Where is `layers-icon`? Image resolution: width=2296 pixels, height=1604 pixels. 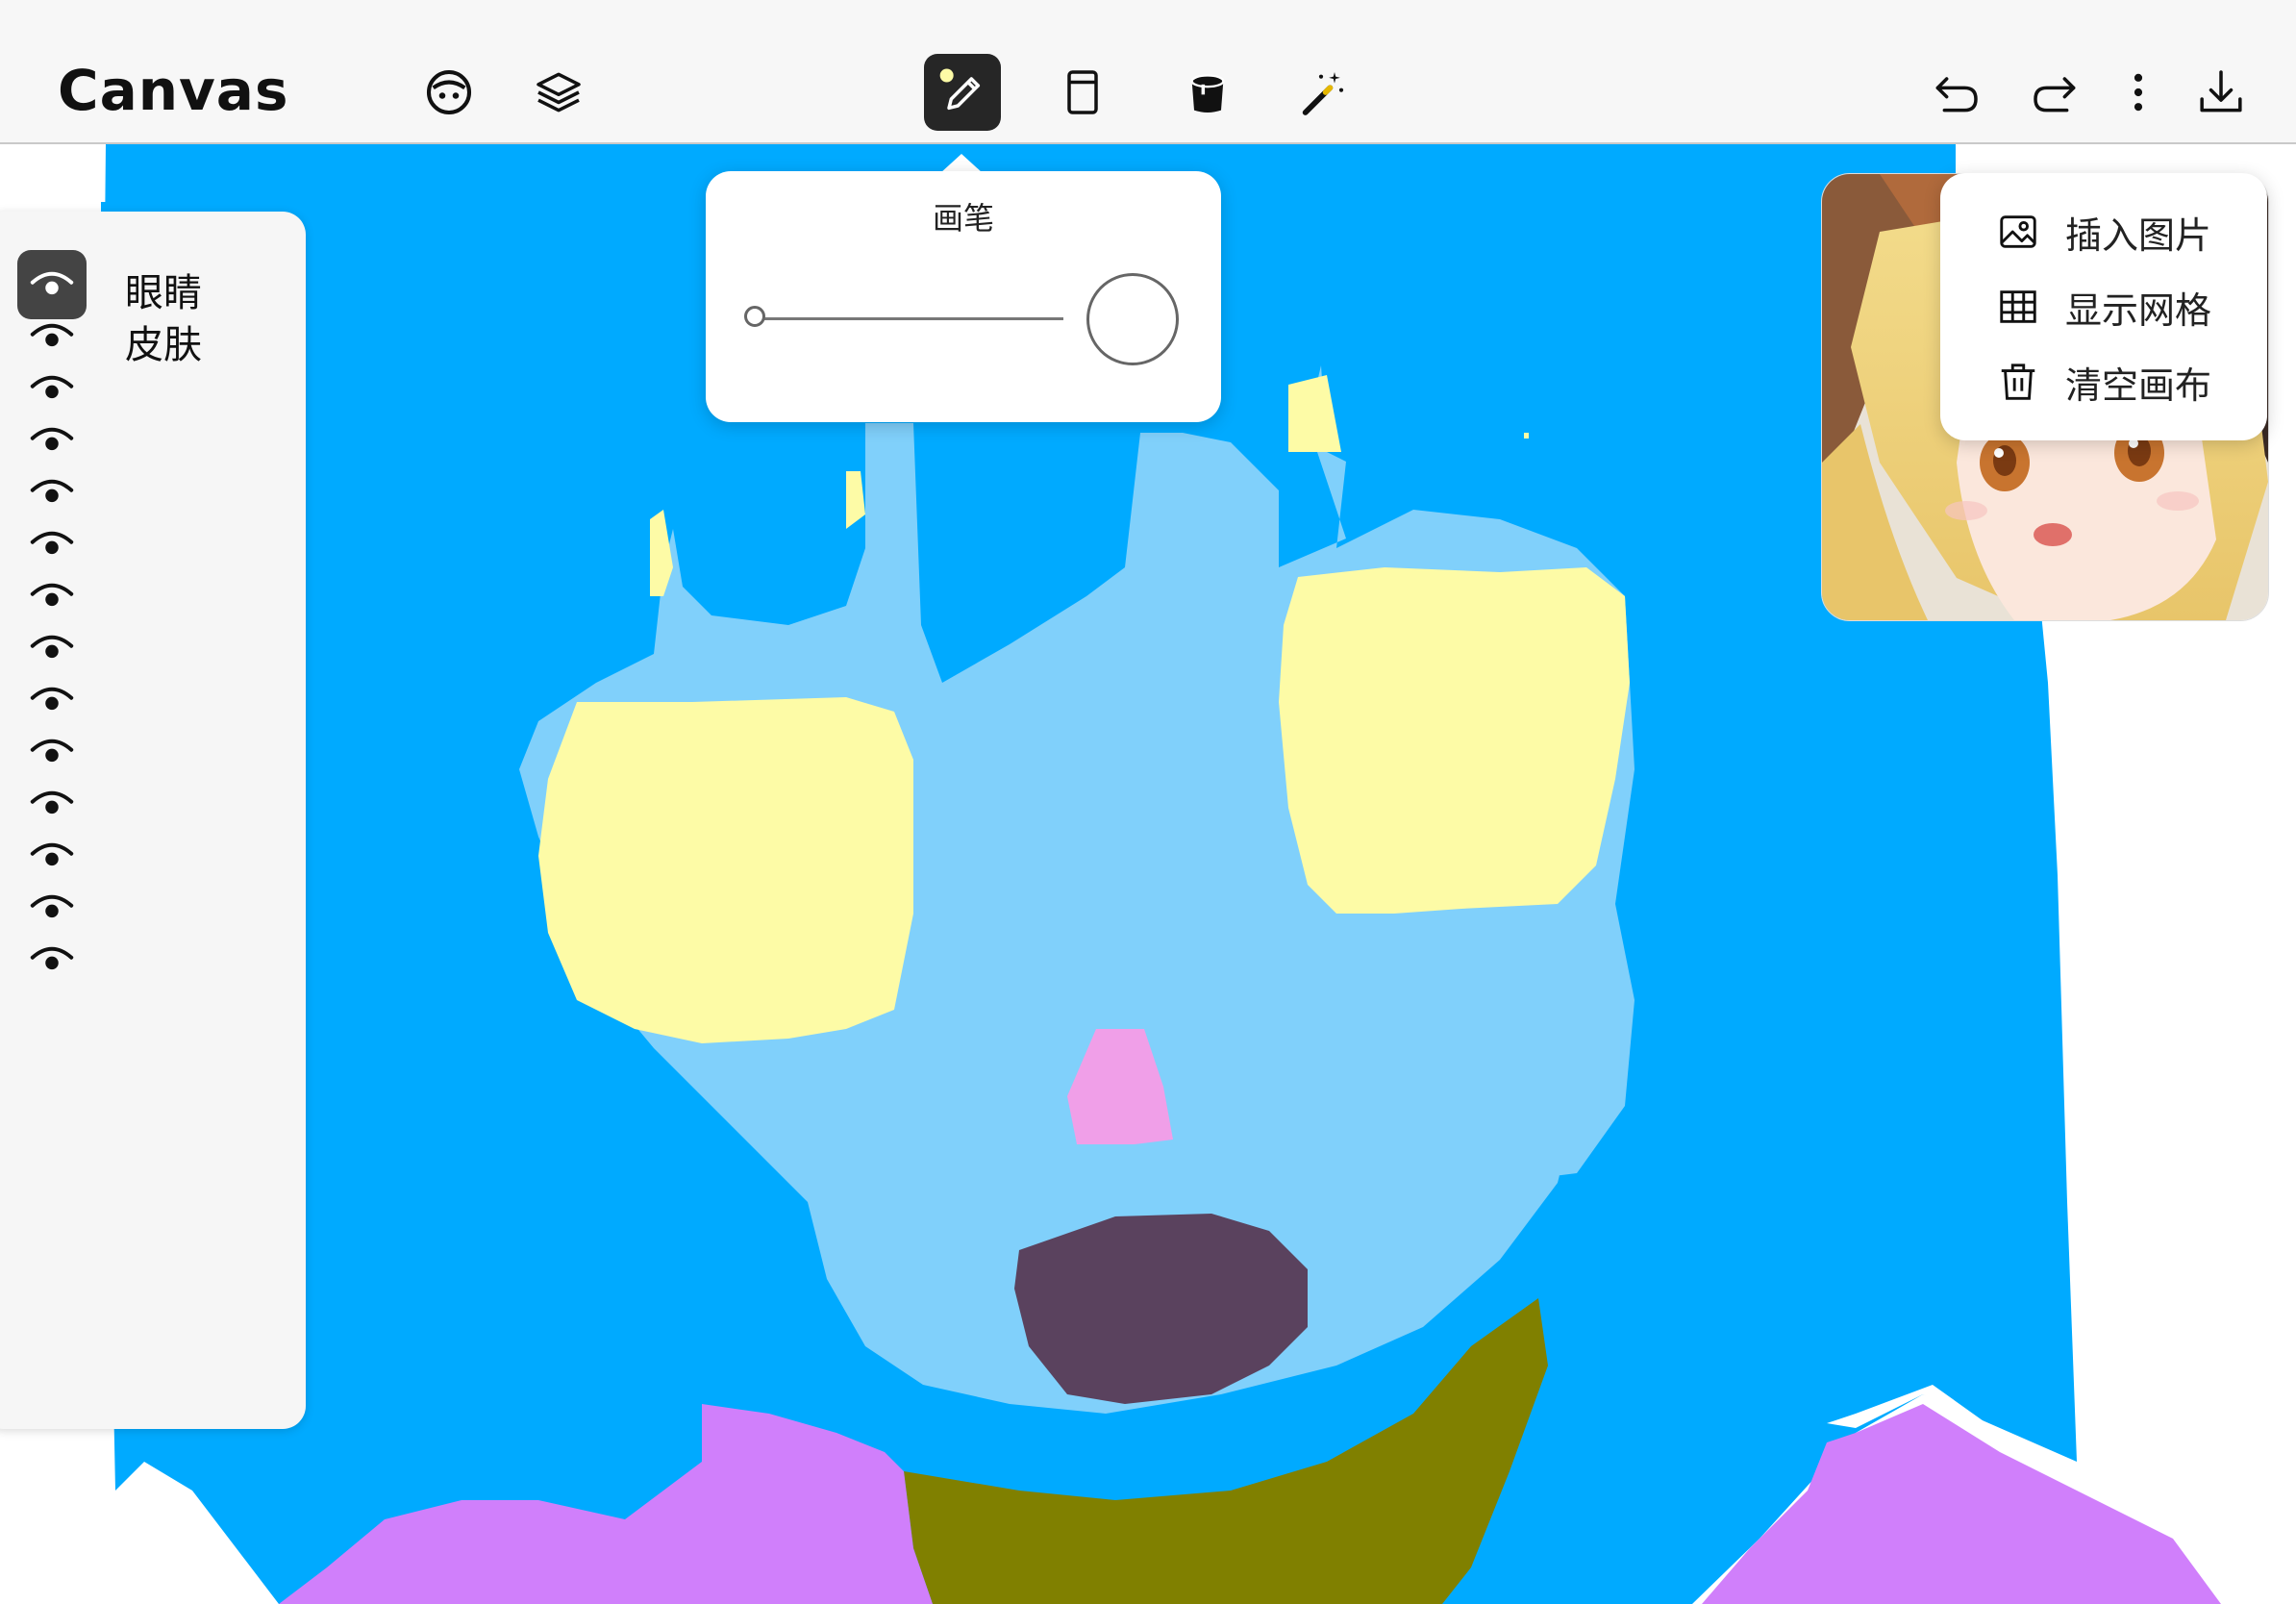 layers-icon is located at coordinates (559, 92).